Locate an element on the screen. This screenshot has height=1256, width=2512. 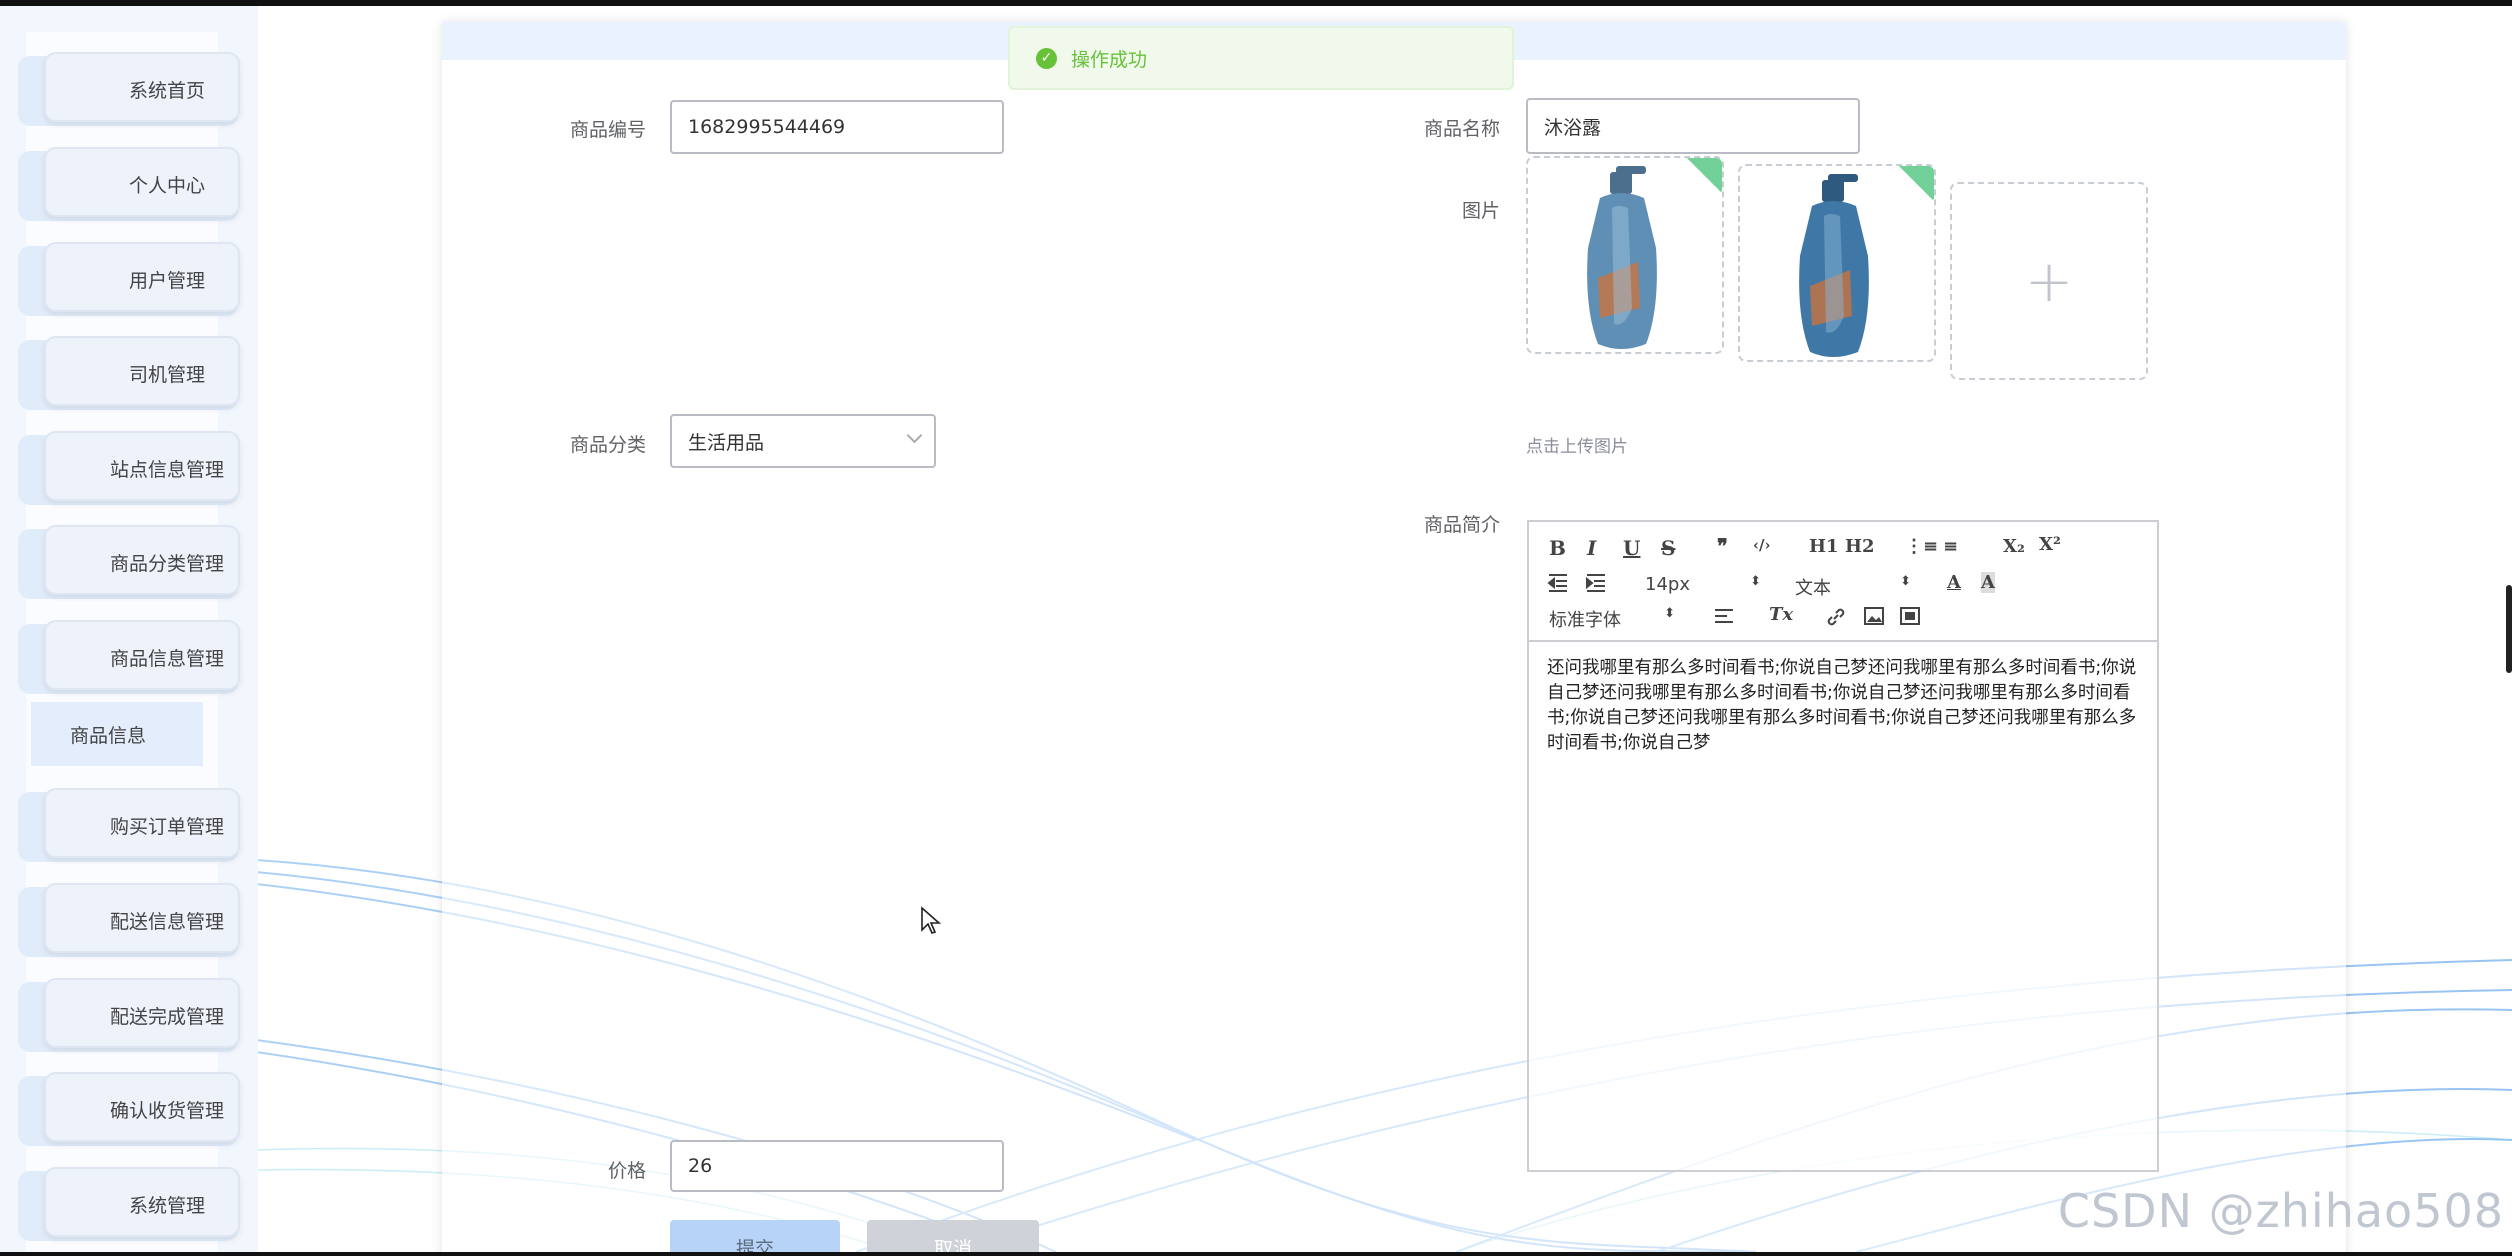
align-icon is located at coordinates (1724, 616).